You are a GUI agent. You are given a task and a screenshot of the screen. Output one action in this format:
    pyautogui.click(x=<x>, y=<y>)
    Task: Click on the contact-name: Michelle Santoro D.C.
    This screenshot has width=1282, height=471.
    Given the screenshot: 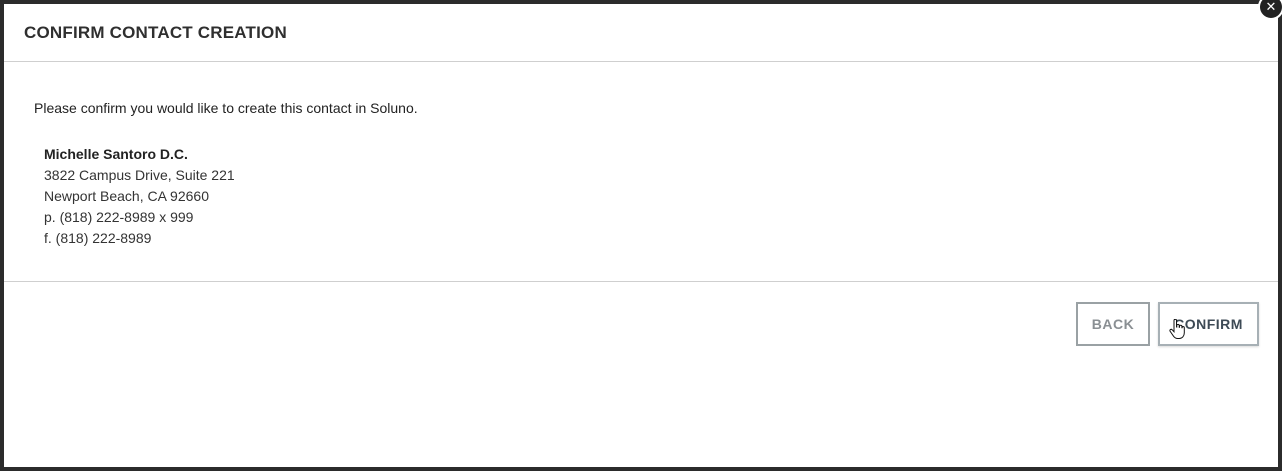 What is the action you would take?
    pyautogui.click(x=116, y=154)
    